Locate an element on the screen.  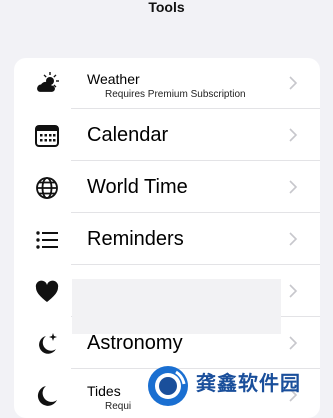
heart-icon is located at coordinates (47, 291).